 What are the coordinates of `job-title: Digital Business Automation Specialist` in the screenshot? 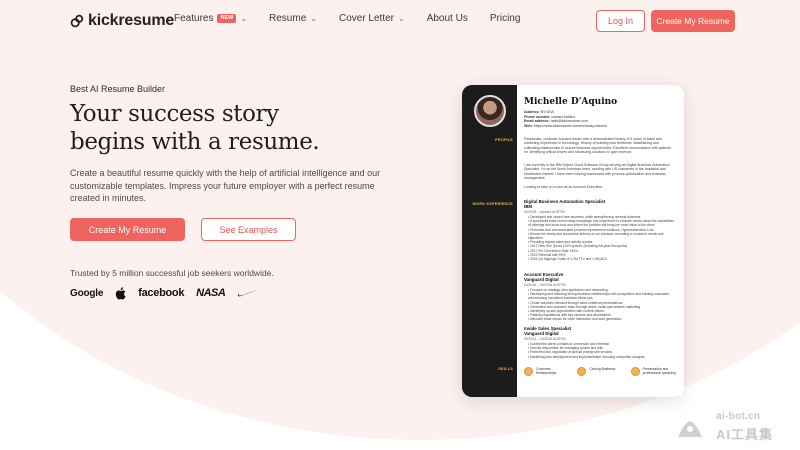 It's located at (565, 201).